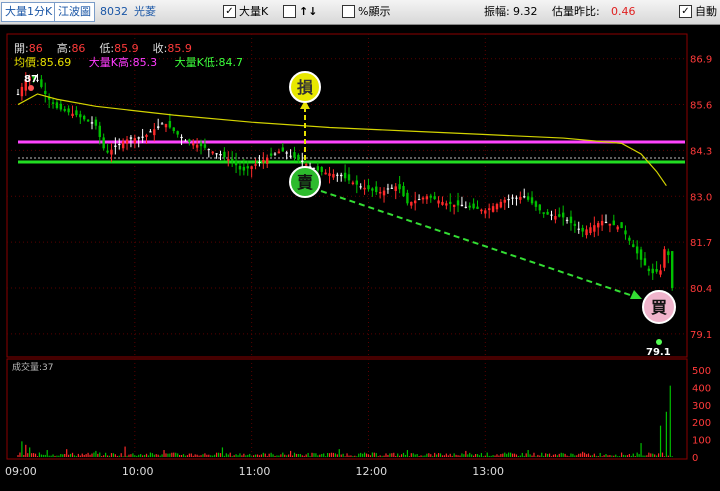  Describe the element at coordinates (659, 307) in the screenshot. I see `buy-text: 買` at that location.